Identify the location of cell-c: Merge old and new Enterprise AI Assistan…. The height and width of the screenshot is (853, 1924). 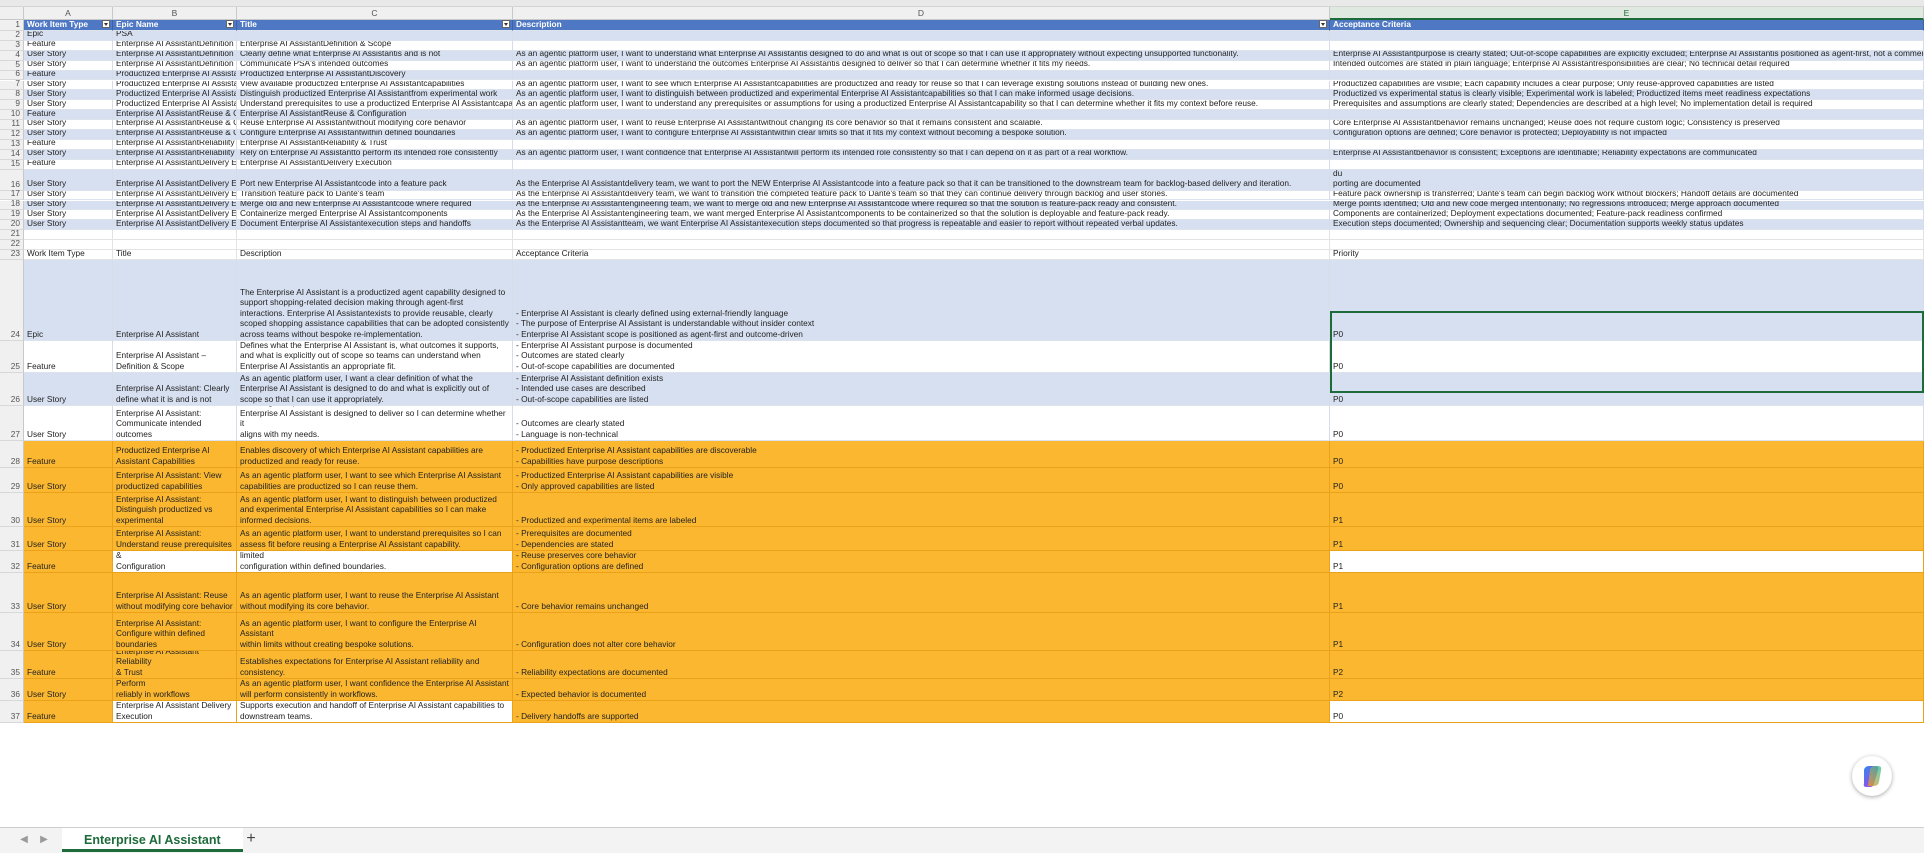
(375, 205).